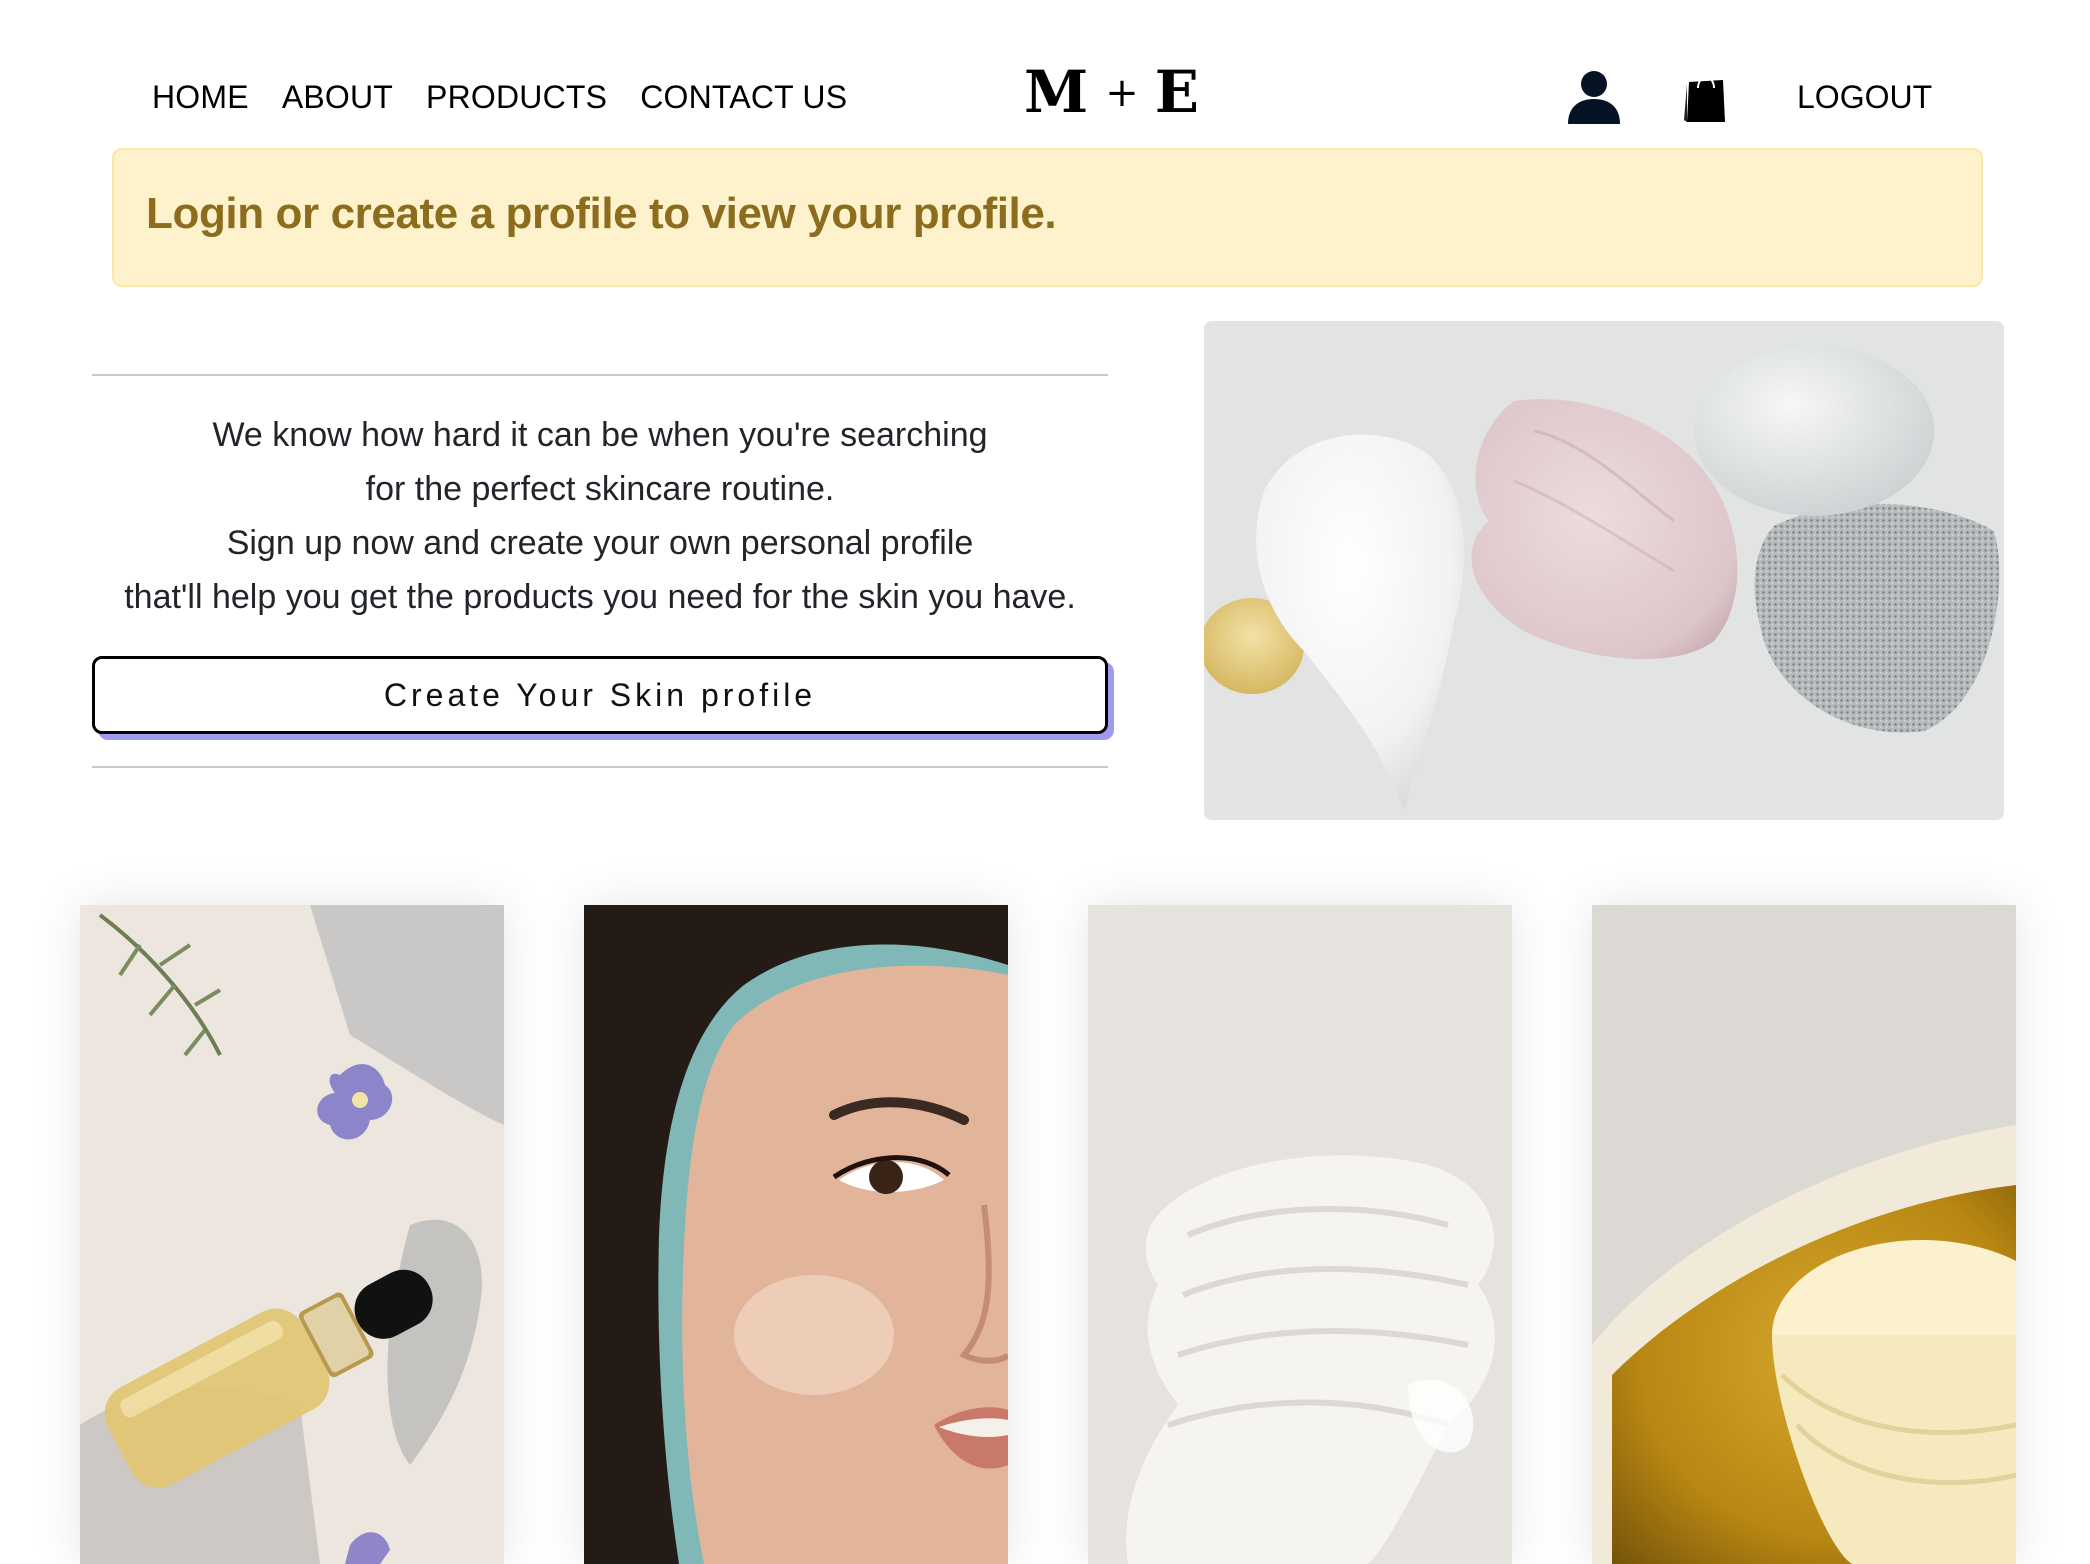 The width and height of the screenshot is (2090, 1564). Describe the element at coordinates (292, 1234) in the screenshot. I see `serum-dropper-and-flowers-image` at that location.